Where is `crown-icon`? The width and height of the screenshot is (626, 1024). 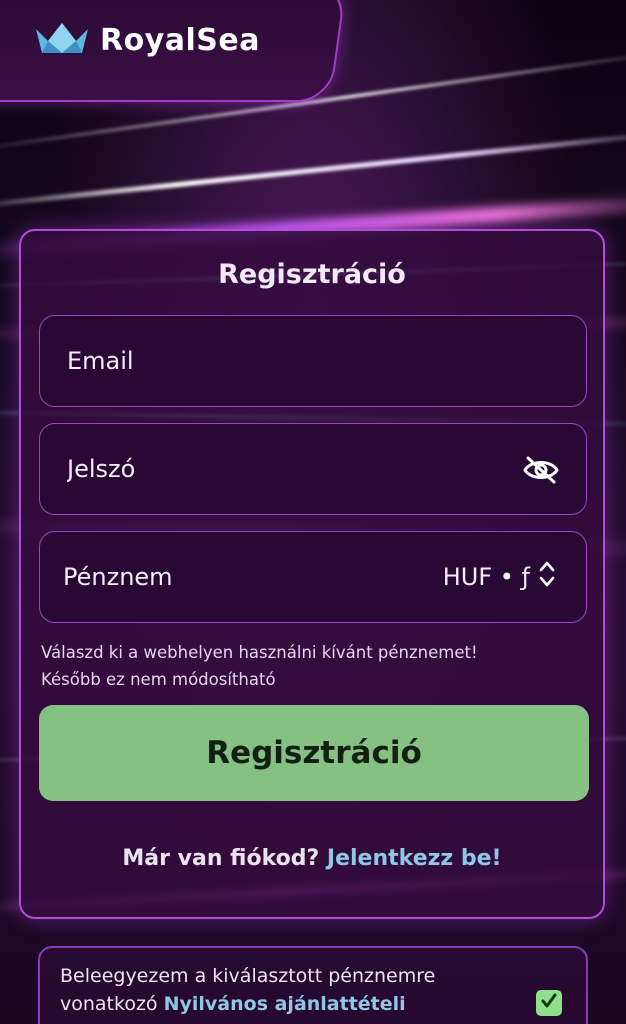
crown-icon is located at coordinates (62, 40).